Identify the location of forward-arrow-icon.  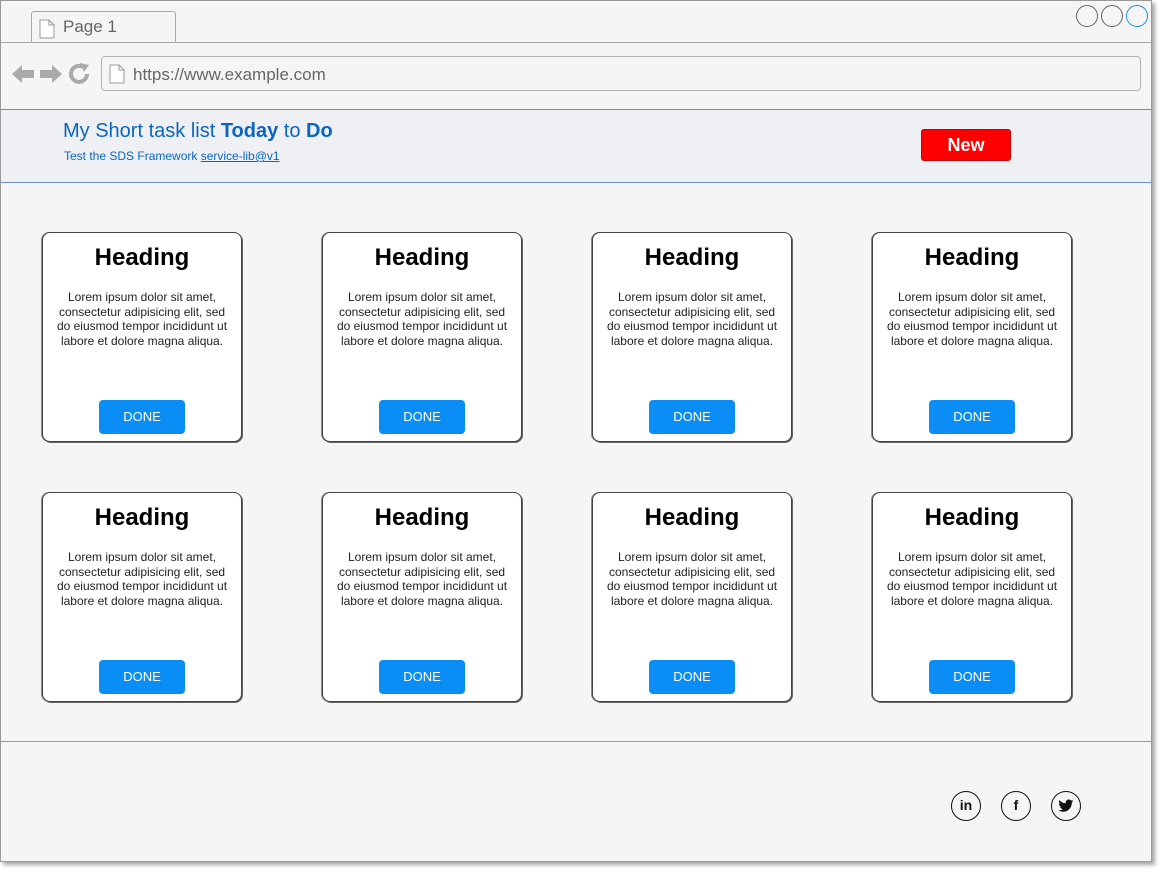
(51, 74).